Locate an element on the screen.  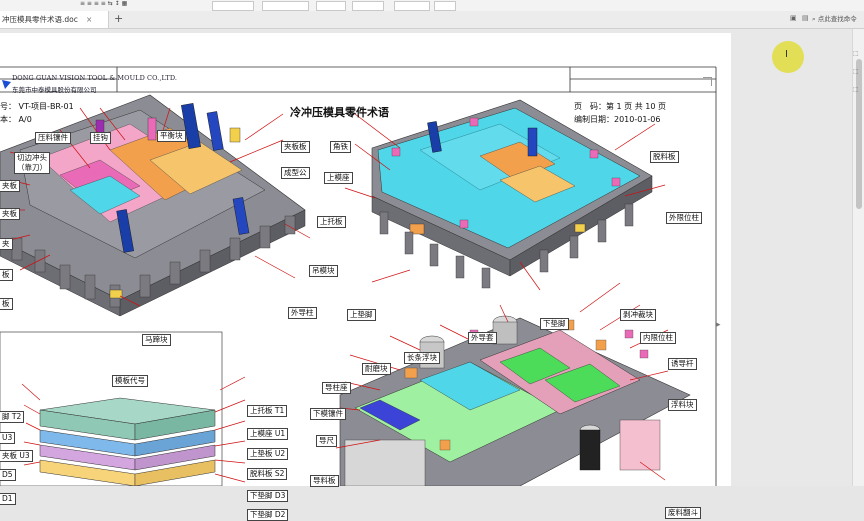
label-edge-2: 夹板 is located at coordinates (10, 214).